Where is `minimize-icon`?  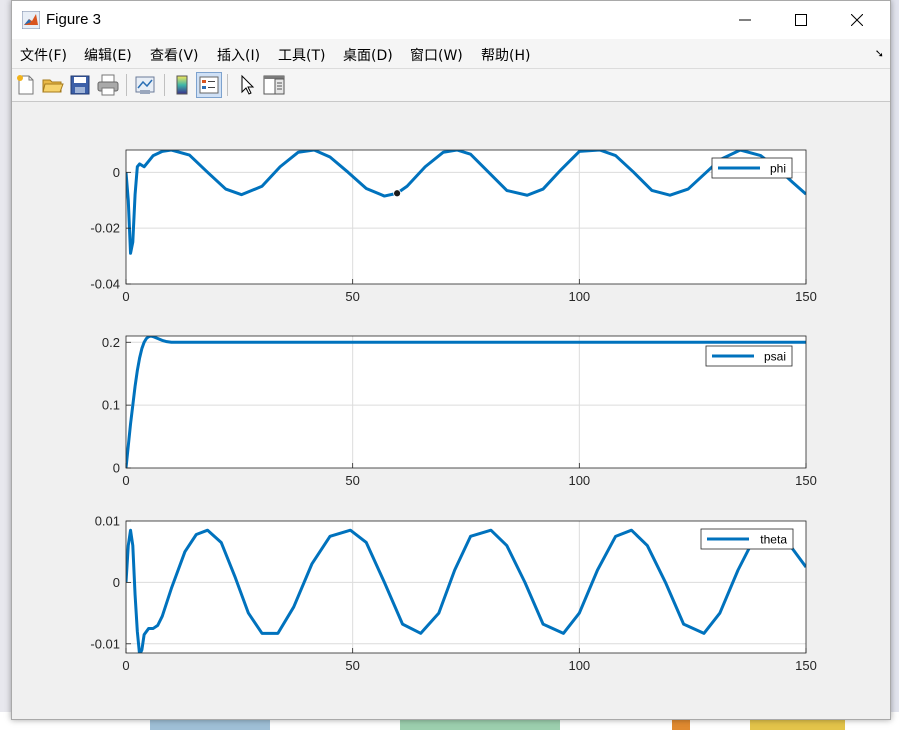 minimize-icon is located at coordinates (745, 20).